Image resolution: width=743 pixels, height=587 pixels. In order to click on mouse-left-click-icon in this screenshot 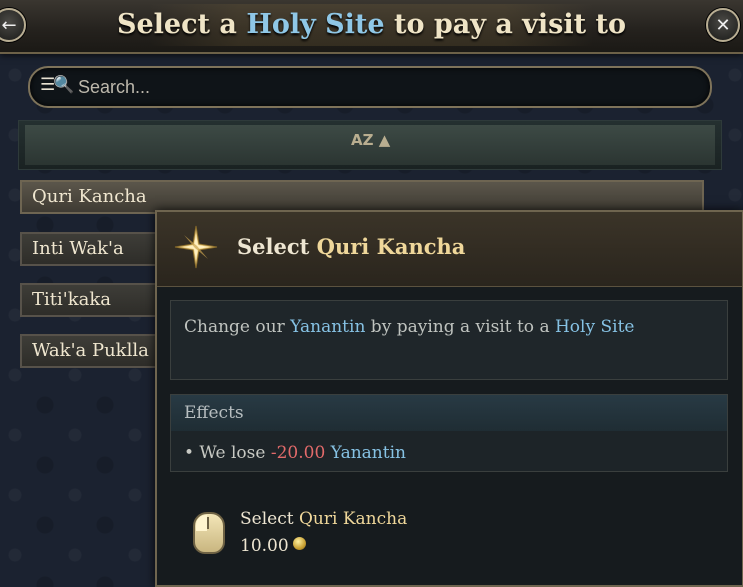, I will do `click(209, 533)`.